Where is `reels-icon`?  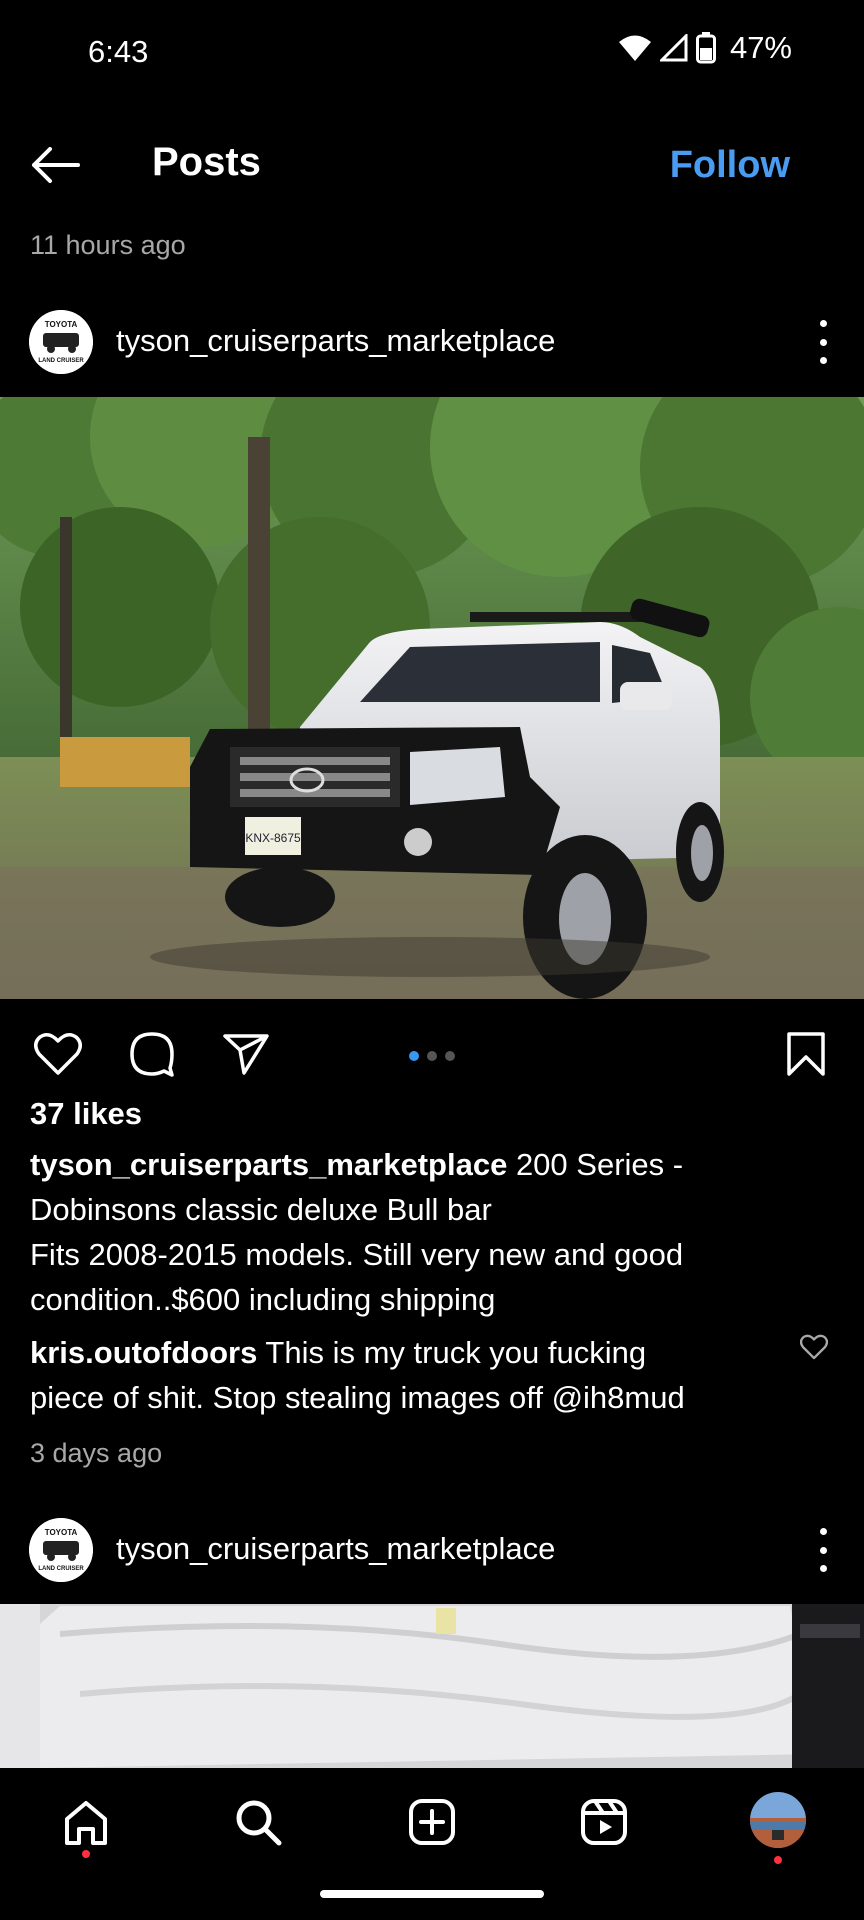
reels-icon is located at coordinates (604, 1822).